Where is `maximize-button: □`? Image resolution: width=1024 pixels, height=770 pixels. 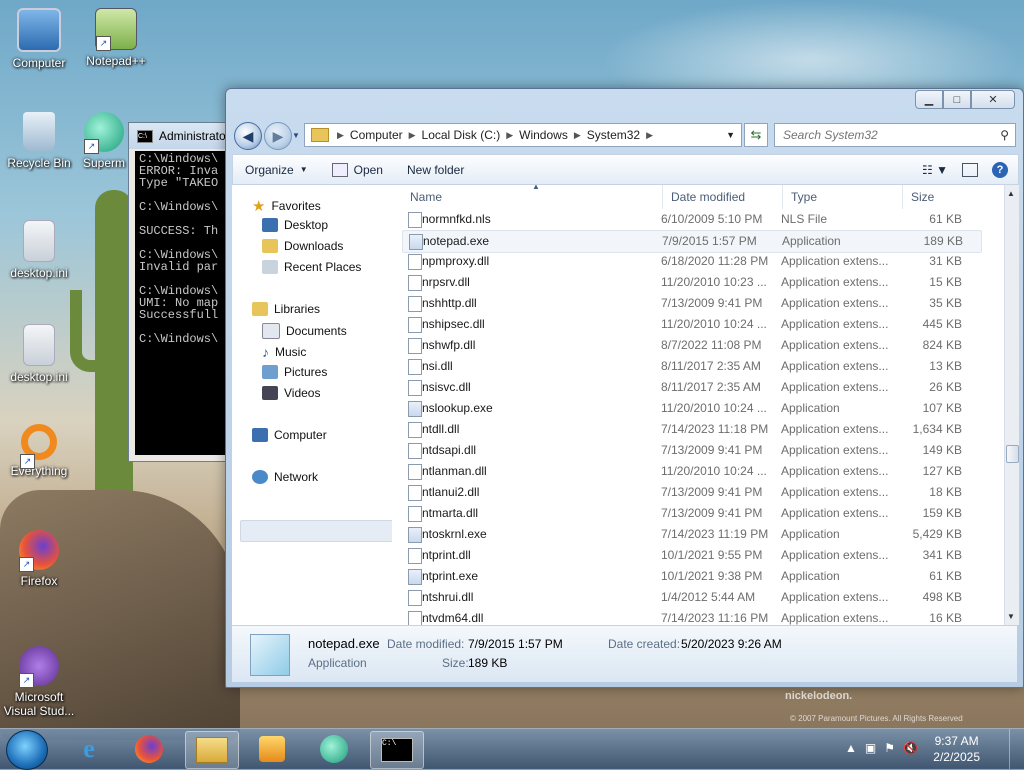
maximize-button: □ is located at coordinates (957, 99).